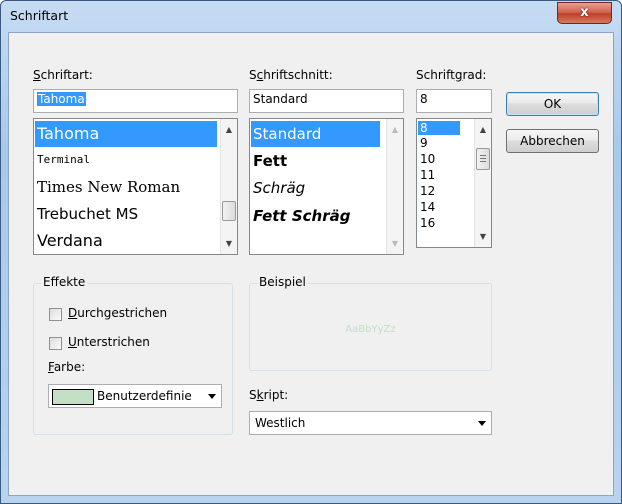 This screenshot has height=504, width=622. Describe the element at coordinates (300, 216) in the screenshot. I see `style-list-item-bold-italic: Fett Schräg` at that location.